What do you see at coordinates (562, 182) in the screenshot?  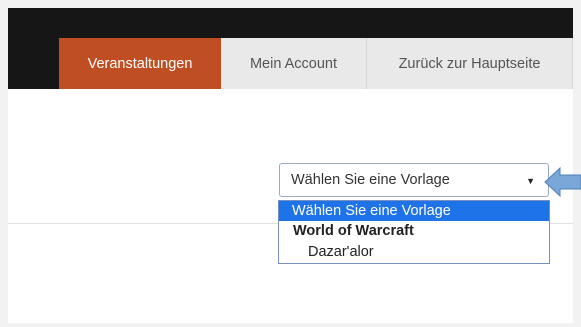 I see `arrow-left-icon` at bounding box center [562, 182].